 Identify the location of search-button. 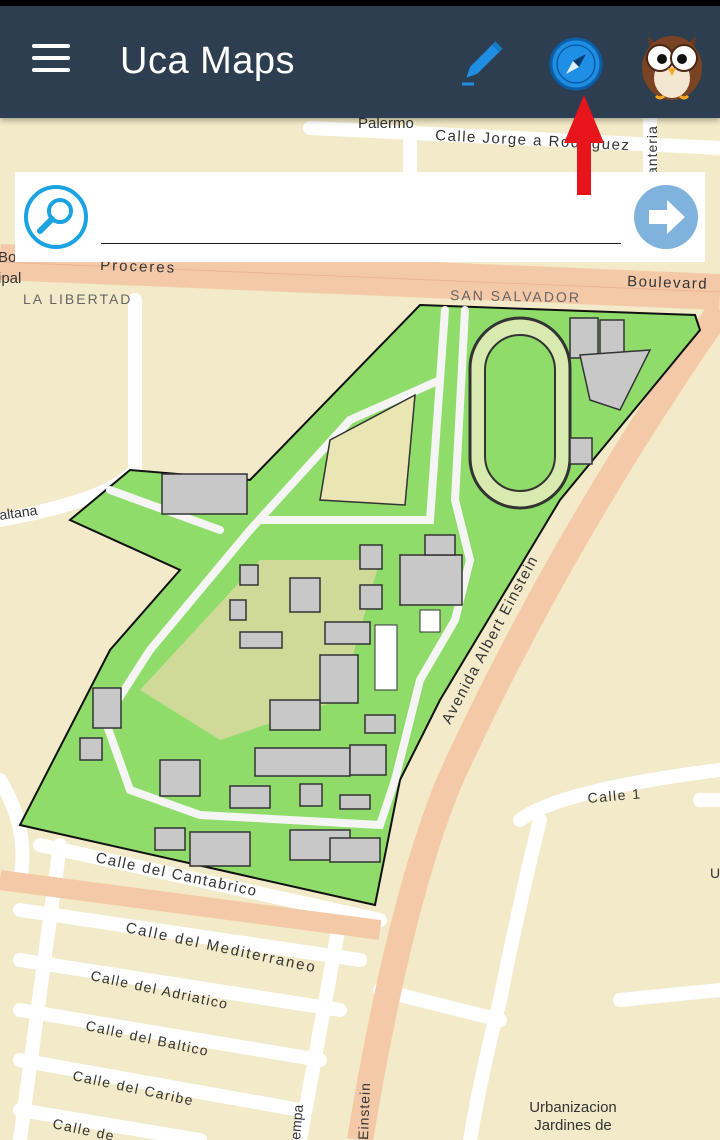
(56, 217).